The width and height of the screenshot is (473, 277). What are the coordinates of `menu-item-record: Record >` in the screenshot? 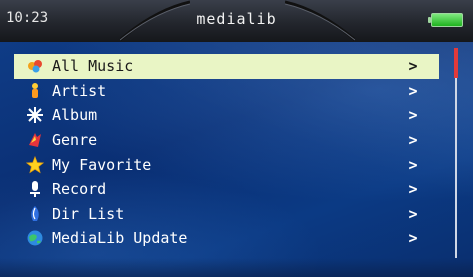 It's located at (226, 189).